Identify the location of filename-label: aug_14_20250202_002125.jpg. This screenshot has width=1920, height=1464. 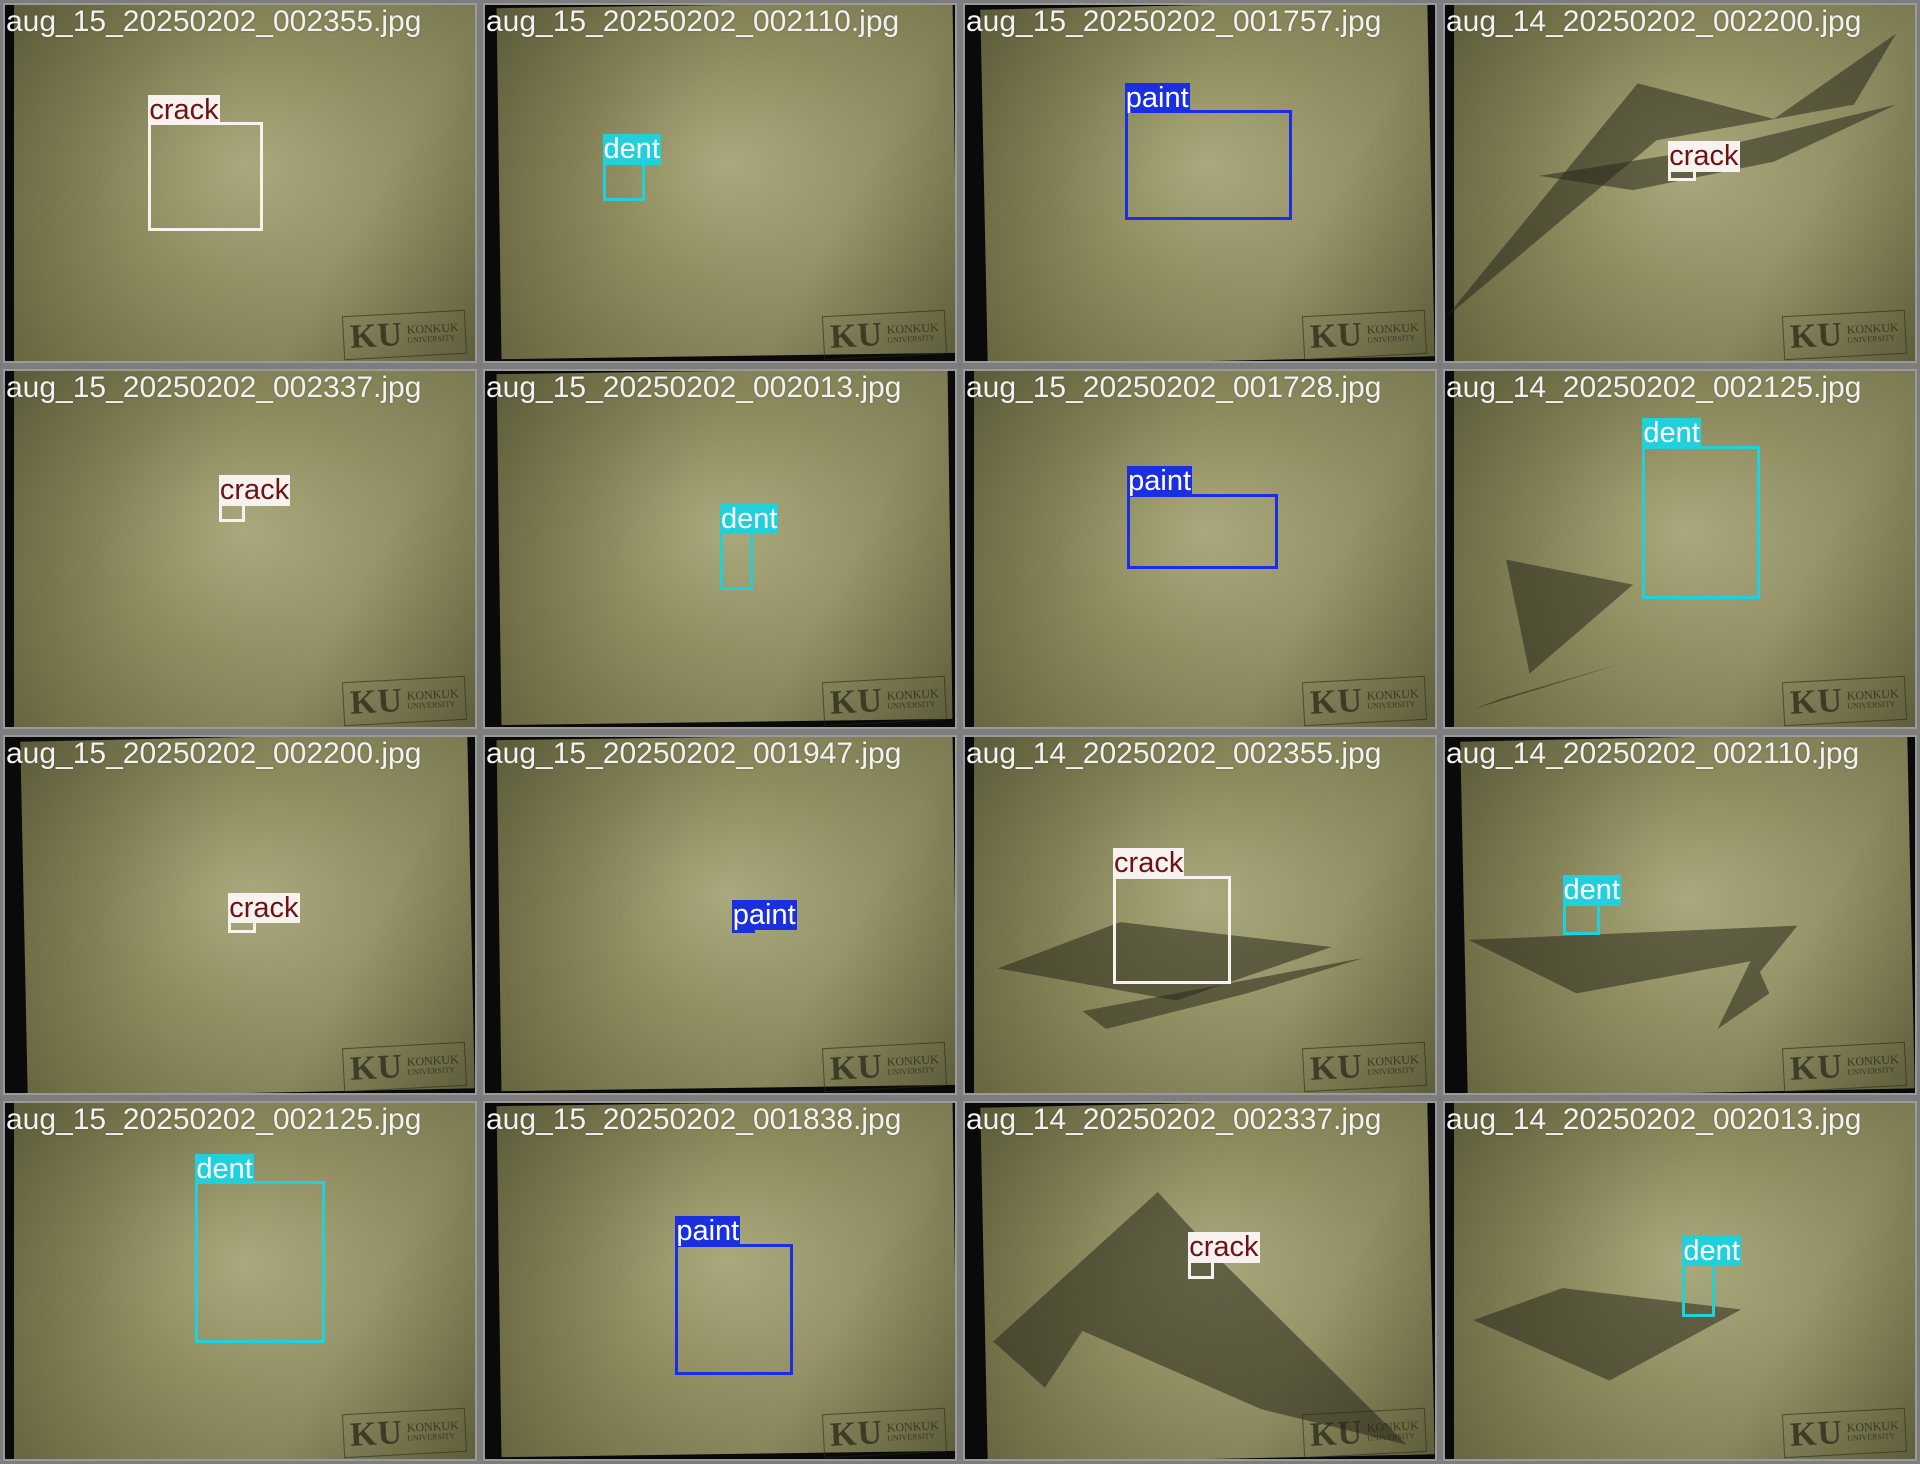
(1654, 387).